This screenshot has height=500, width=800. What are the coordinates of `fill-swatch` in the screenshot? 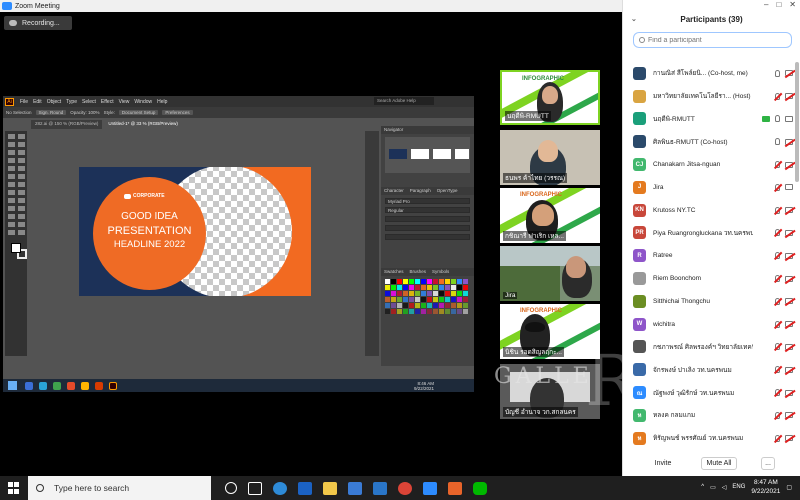 It's located at (16, 248).